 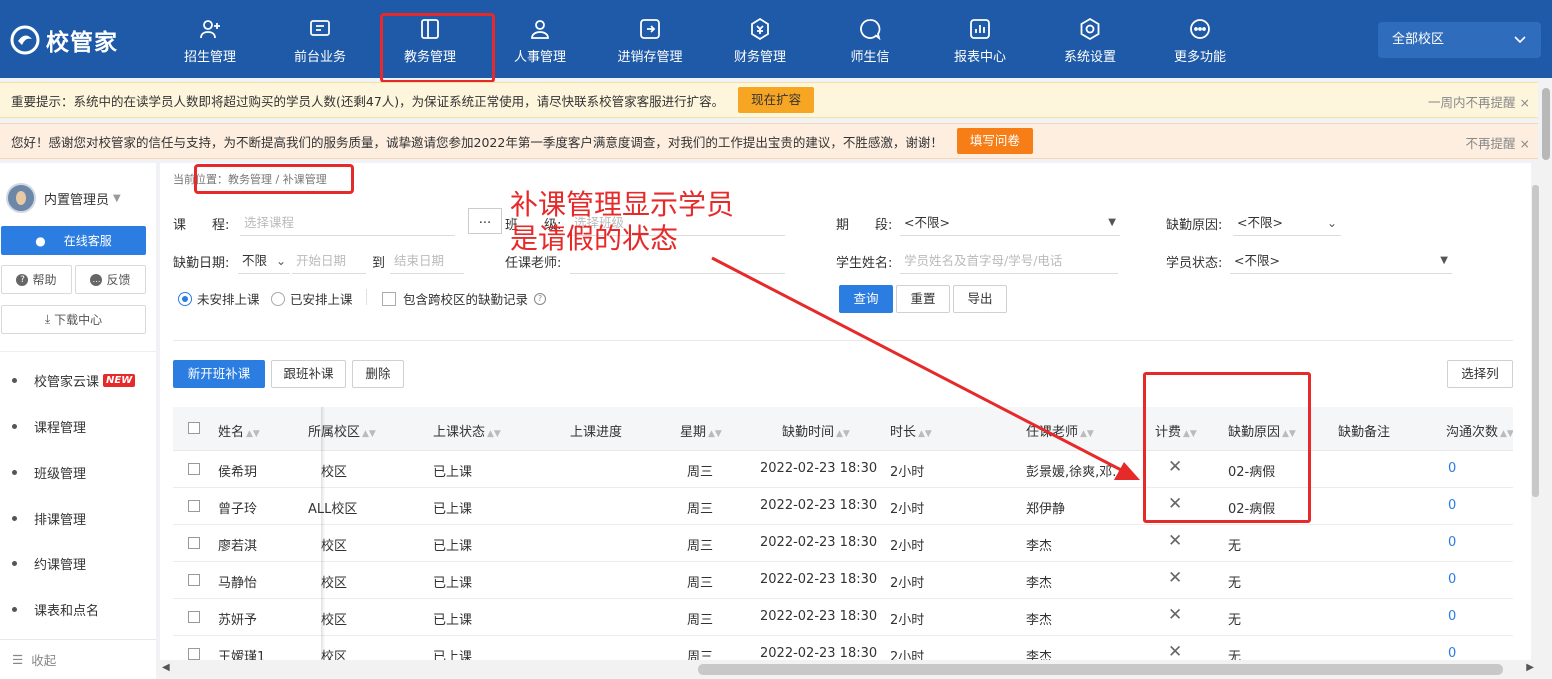 I want to click on annotation-arrow-line, so click(x=918, y=365).